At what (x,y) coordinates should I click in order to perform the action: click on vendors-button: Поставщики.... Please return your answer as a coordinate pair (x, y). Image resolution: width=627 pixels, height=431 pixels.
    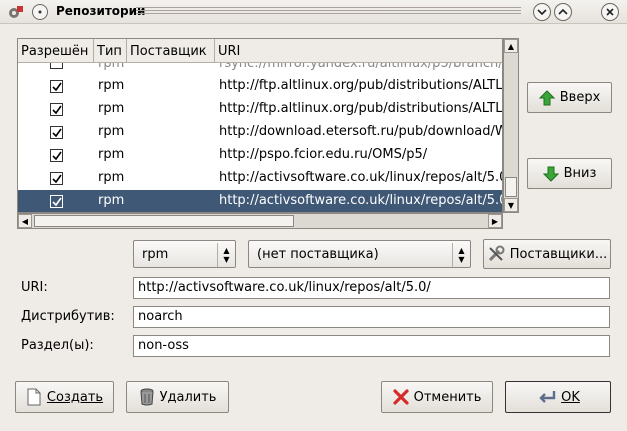
    Looking at the image, I should click on (547, 254).